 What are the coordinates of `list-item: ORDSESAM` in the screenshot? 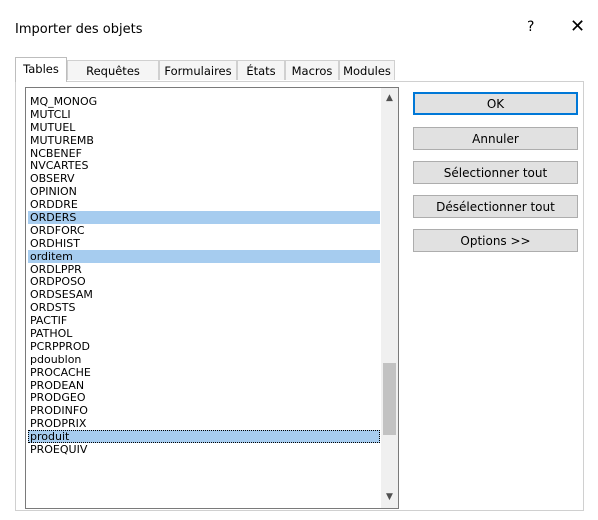 It's located at (204, 294).